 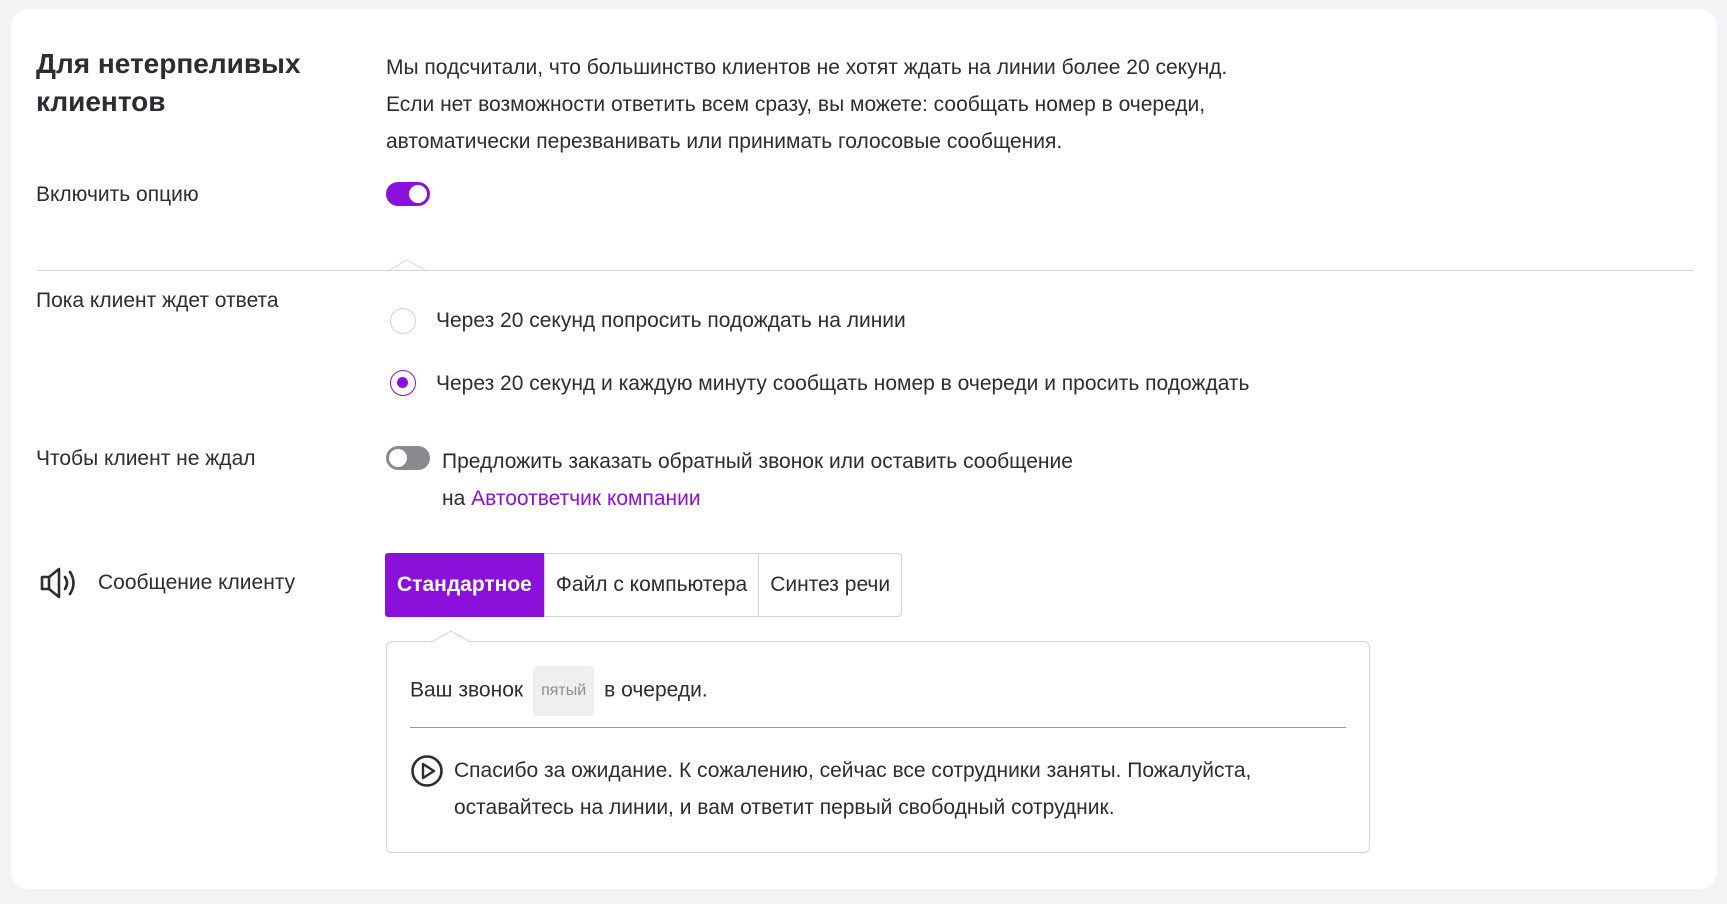 What do you see at coordinates (427, 771) in the screenshot?
I see `play-circle-icon` at bounding box center [427, 771].